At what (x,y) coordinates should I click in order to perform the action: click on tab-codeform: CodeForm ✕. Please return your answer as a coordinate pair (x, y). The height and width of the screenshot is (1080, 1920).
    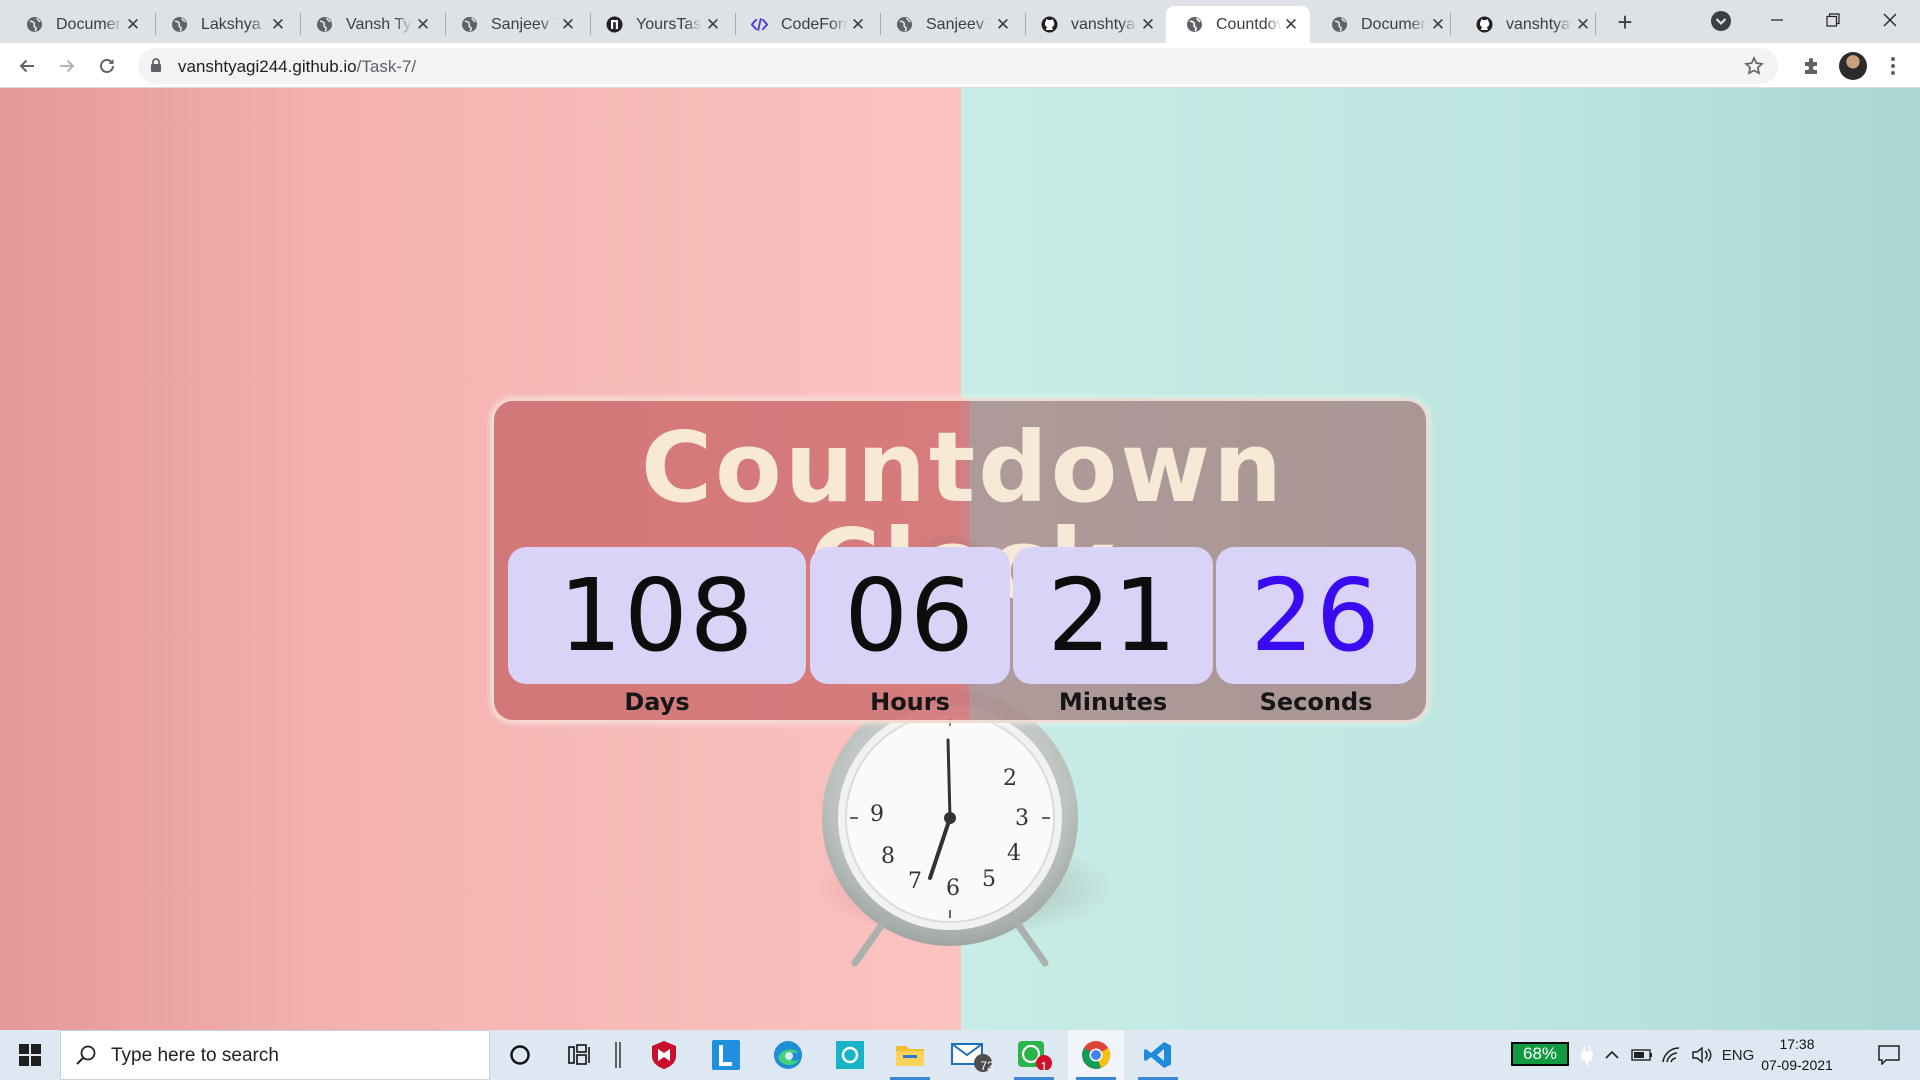
    Looking at the image, I should click on (804, 24).